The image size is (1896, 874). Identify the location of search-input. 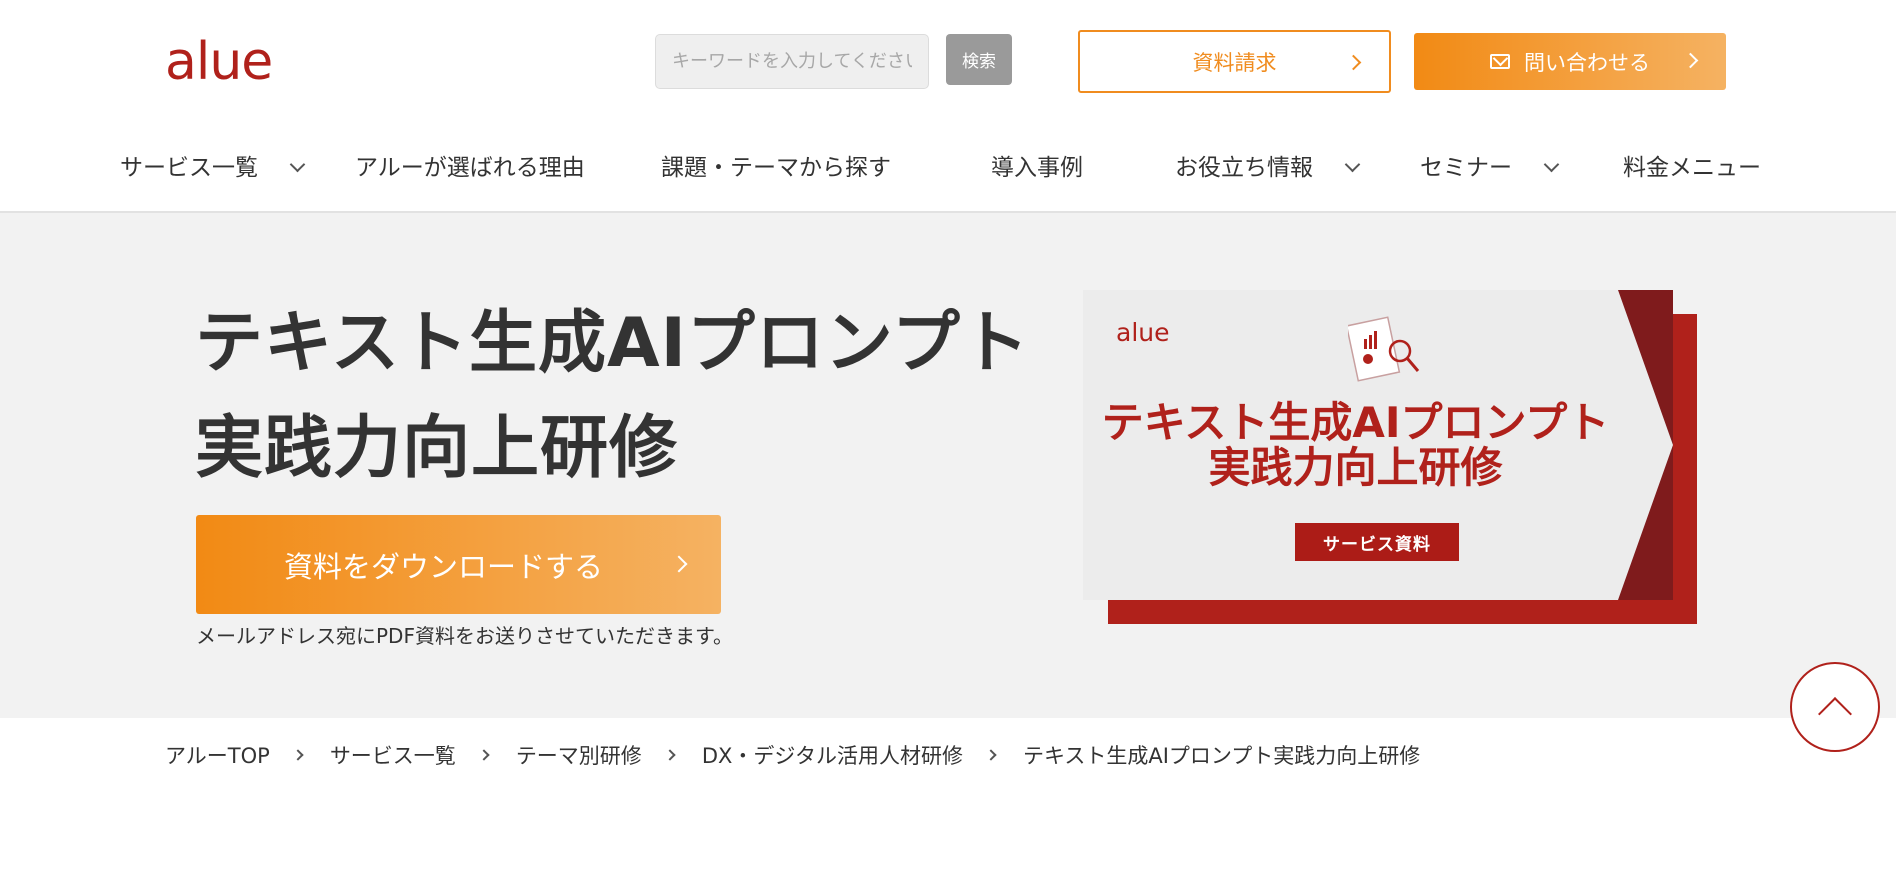
(792, 61).